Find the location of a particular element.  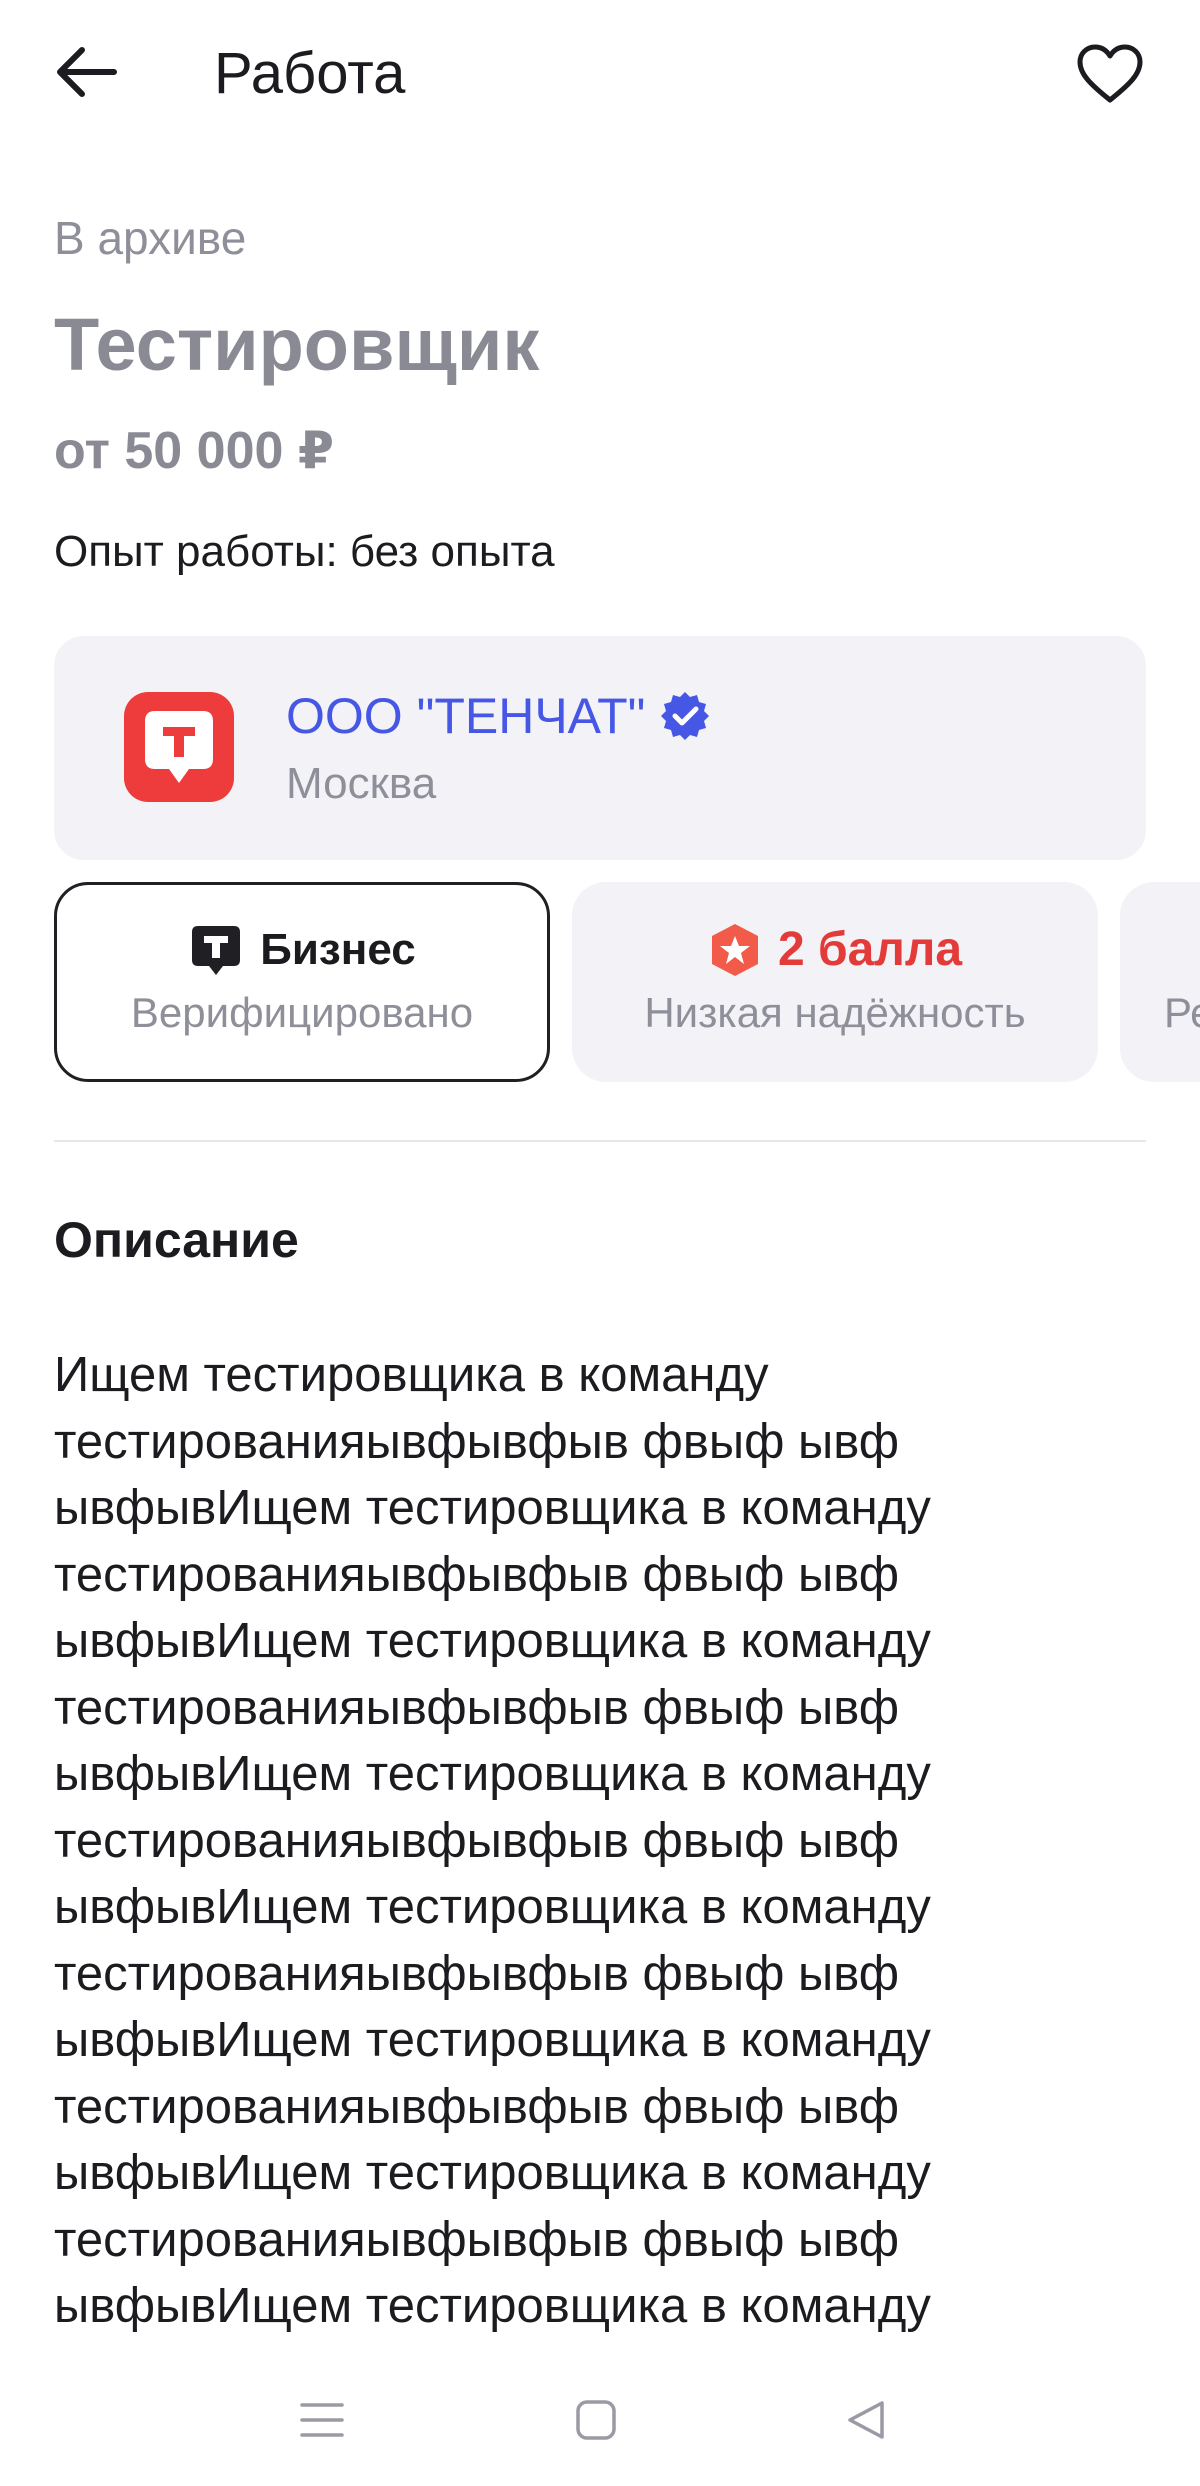

shield-star-icon is located at coordinates (735, 950).